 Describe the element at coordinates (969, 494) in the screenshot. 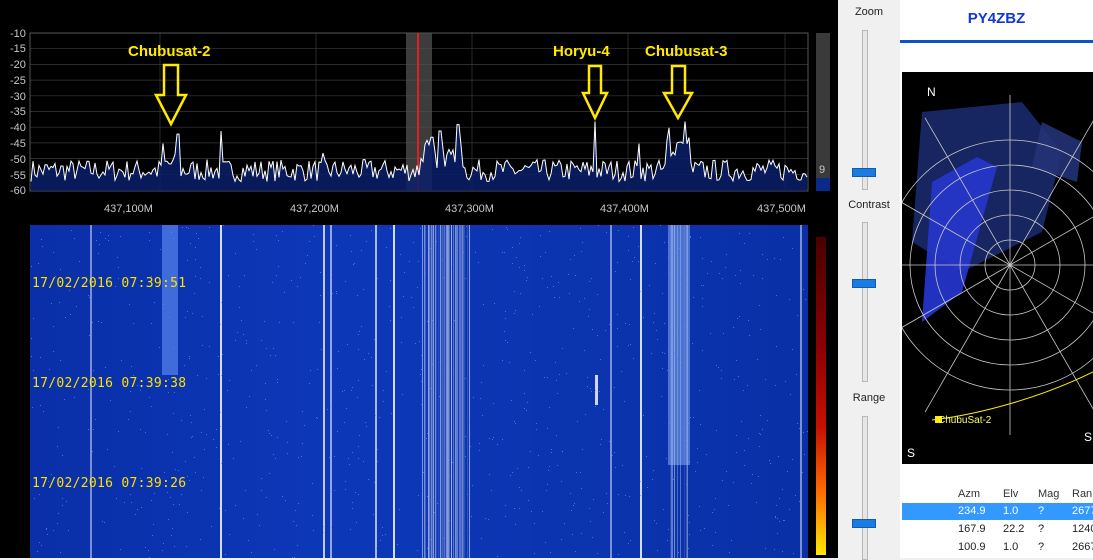

I see `column-header: Azm` at that location.